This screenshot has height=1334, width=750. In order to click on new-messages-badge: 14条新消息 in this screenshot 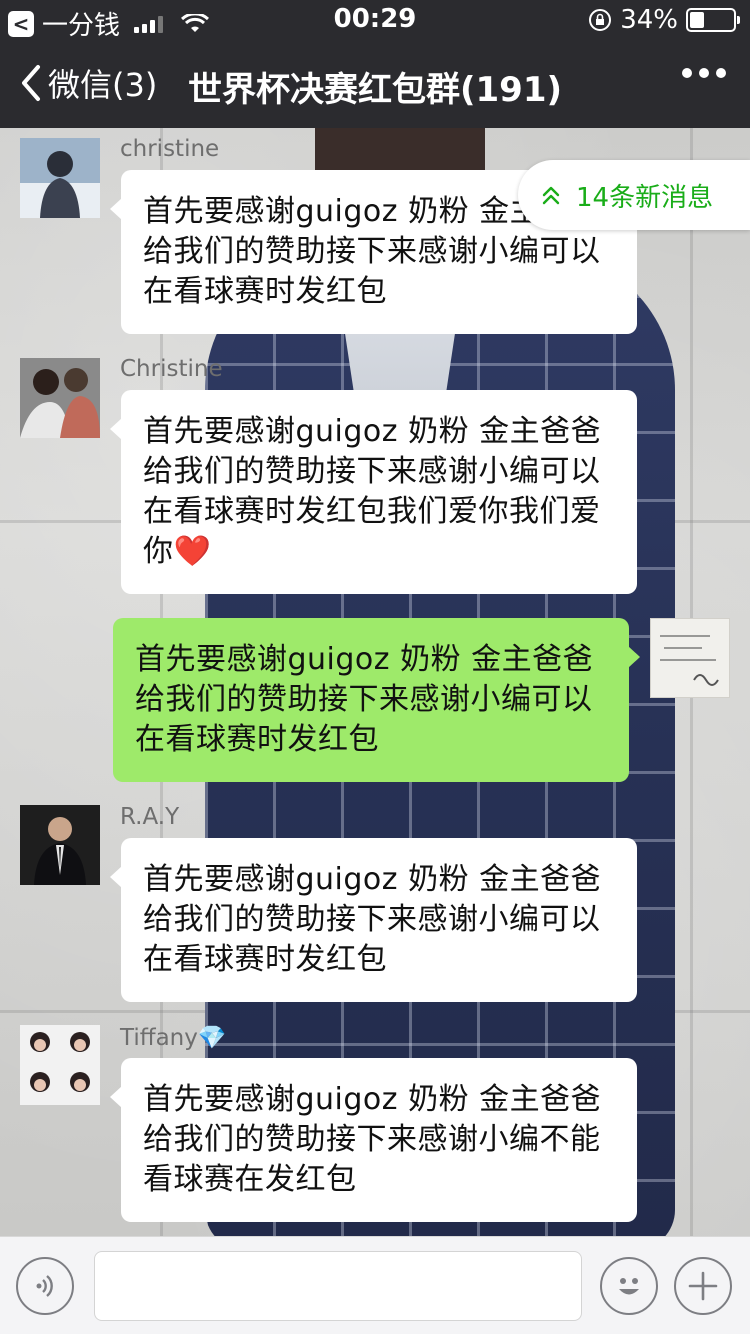, I will do `click(634, 195)`.